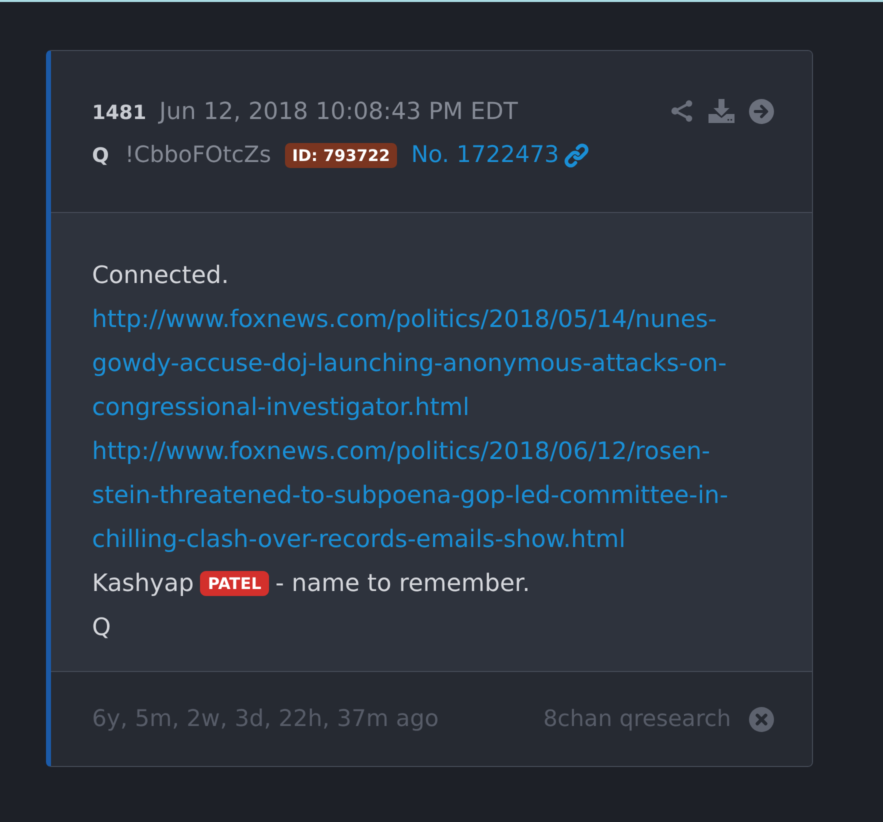 Image resolution: width=883 pixels, height=822 pixels. I want to click on post-number: 1481, so click(119, 112).